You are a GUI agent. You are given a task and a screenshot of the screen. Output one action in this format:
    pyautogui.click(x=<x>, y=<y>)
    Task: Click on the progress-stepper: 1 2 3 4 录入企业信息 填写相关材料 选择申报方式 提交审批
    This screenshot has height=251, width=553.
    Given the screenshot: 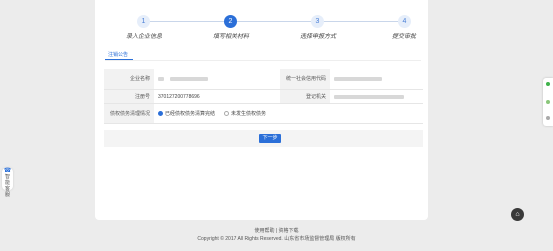 What is the action you would take?
    pyautogui.click(x=261, y=28)
    